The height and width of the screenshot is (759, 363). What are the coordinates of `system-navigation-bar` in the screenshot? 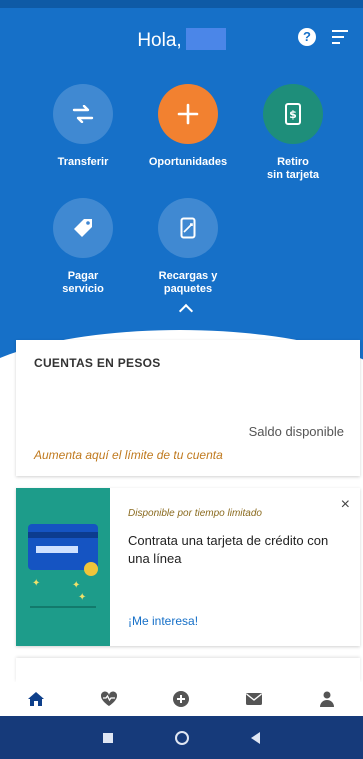 It's located at (181, 737).